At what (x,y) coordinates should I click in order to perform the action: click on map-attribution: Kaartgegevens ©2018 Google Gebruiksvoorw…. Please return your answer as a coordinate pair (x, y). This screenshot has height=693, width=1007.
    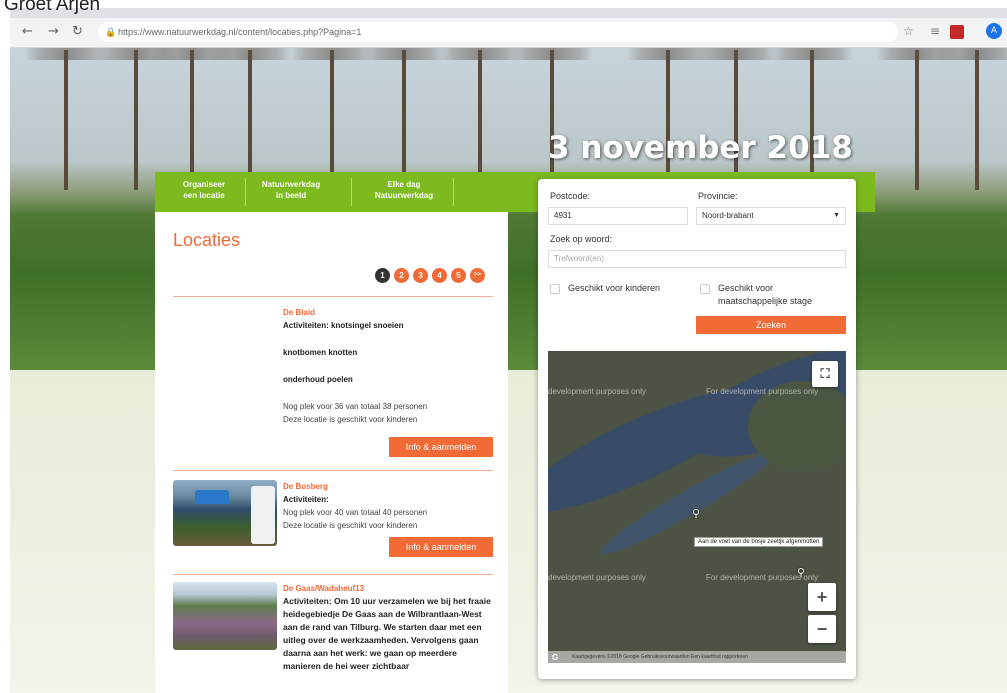
    Looking at the image, I should click on (697, 657).